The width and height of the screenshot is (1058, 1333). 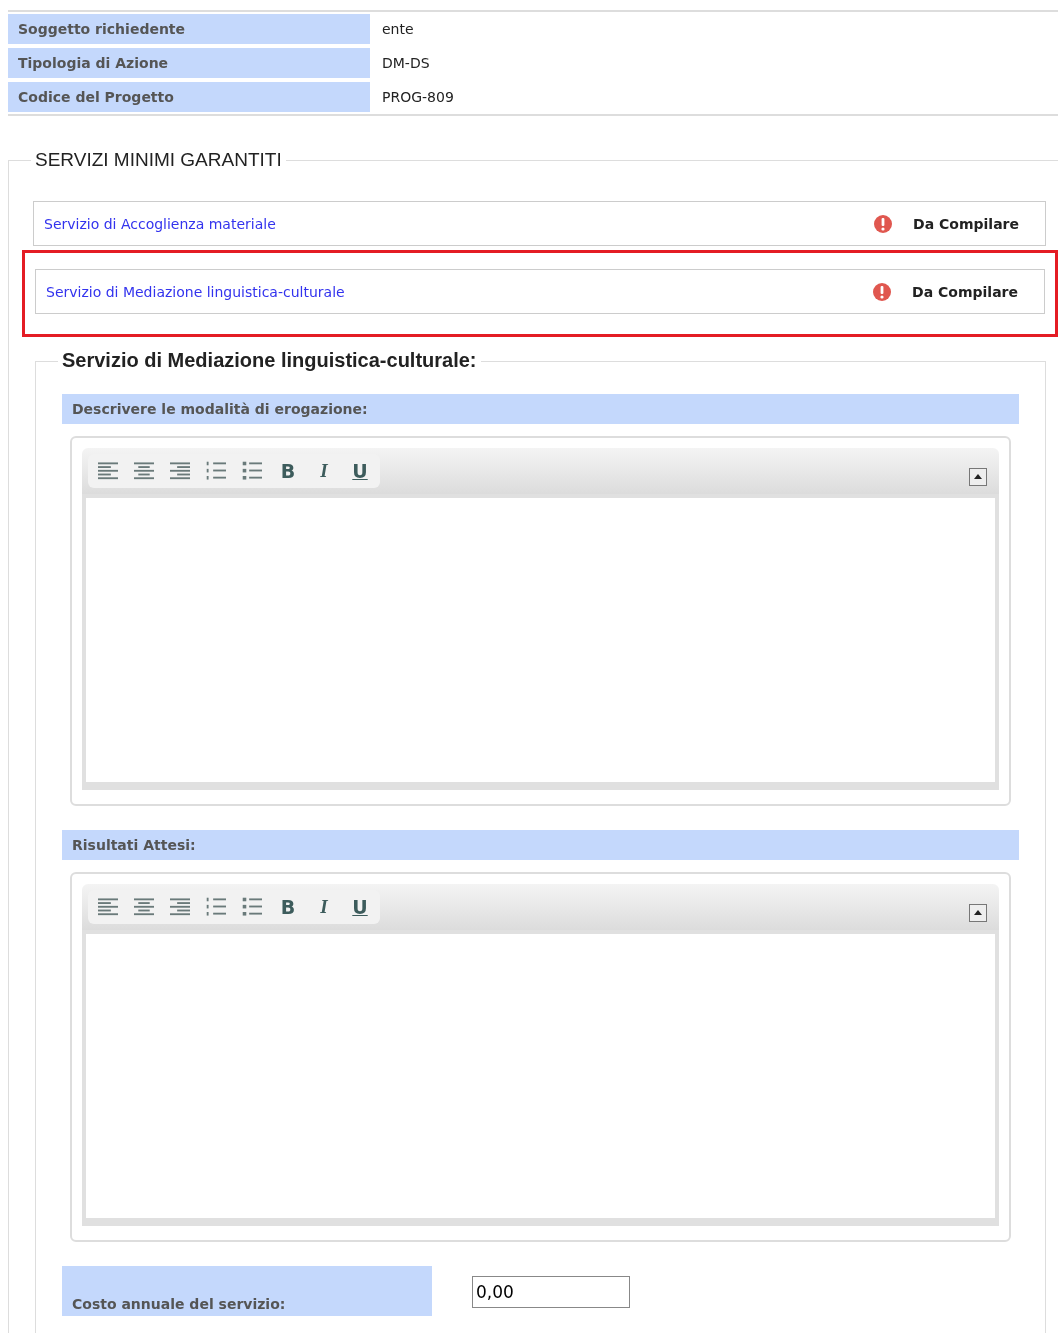 What do you see at coordinates (459, 291) in the screenshot?
I see `service-link: Servizio di Mediazione linguistica-culturale` at bounding box center [459, 291].